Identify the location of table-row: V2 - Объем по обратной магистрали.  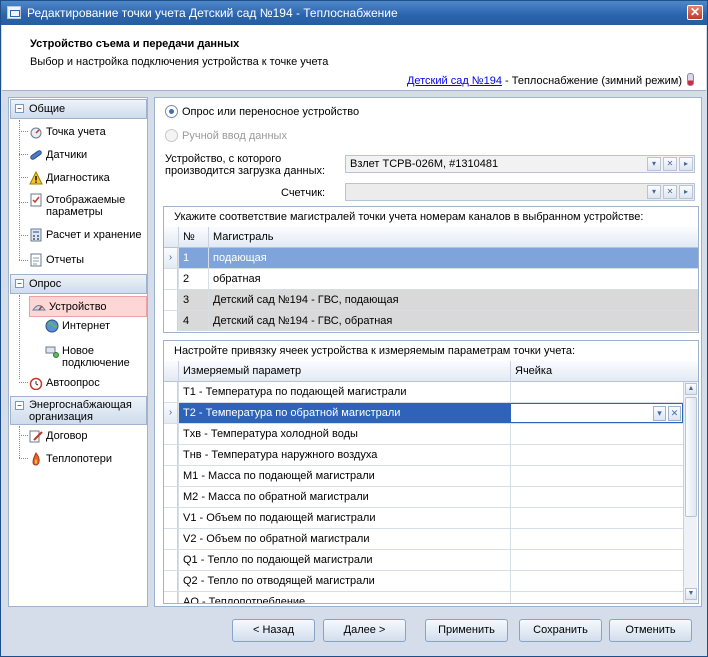
(423, 539).